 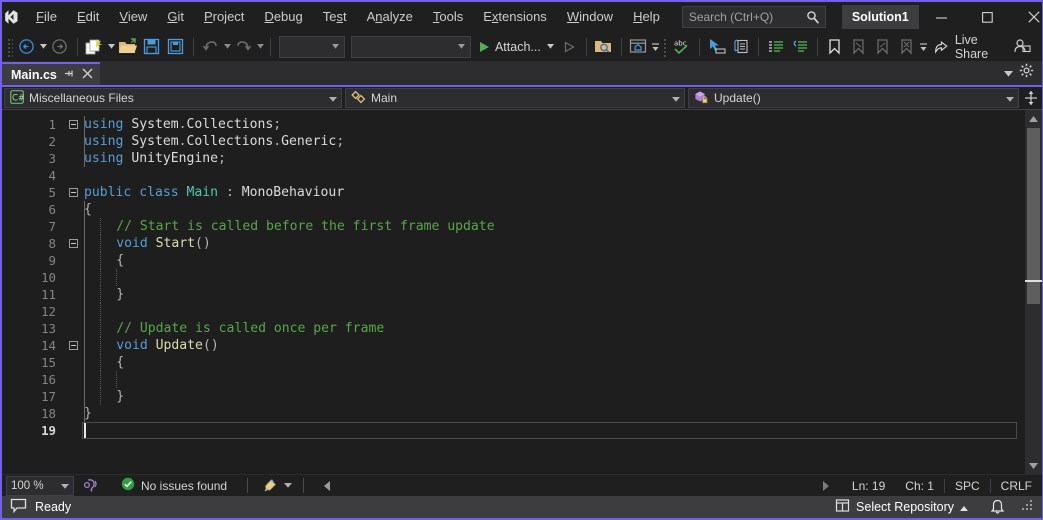 I want to click on menu-file: File, so click(x=46, y=17).